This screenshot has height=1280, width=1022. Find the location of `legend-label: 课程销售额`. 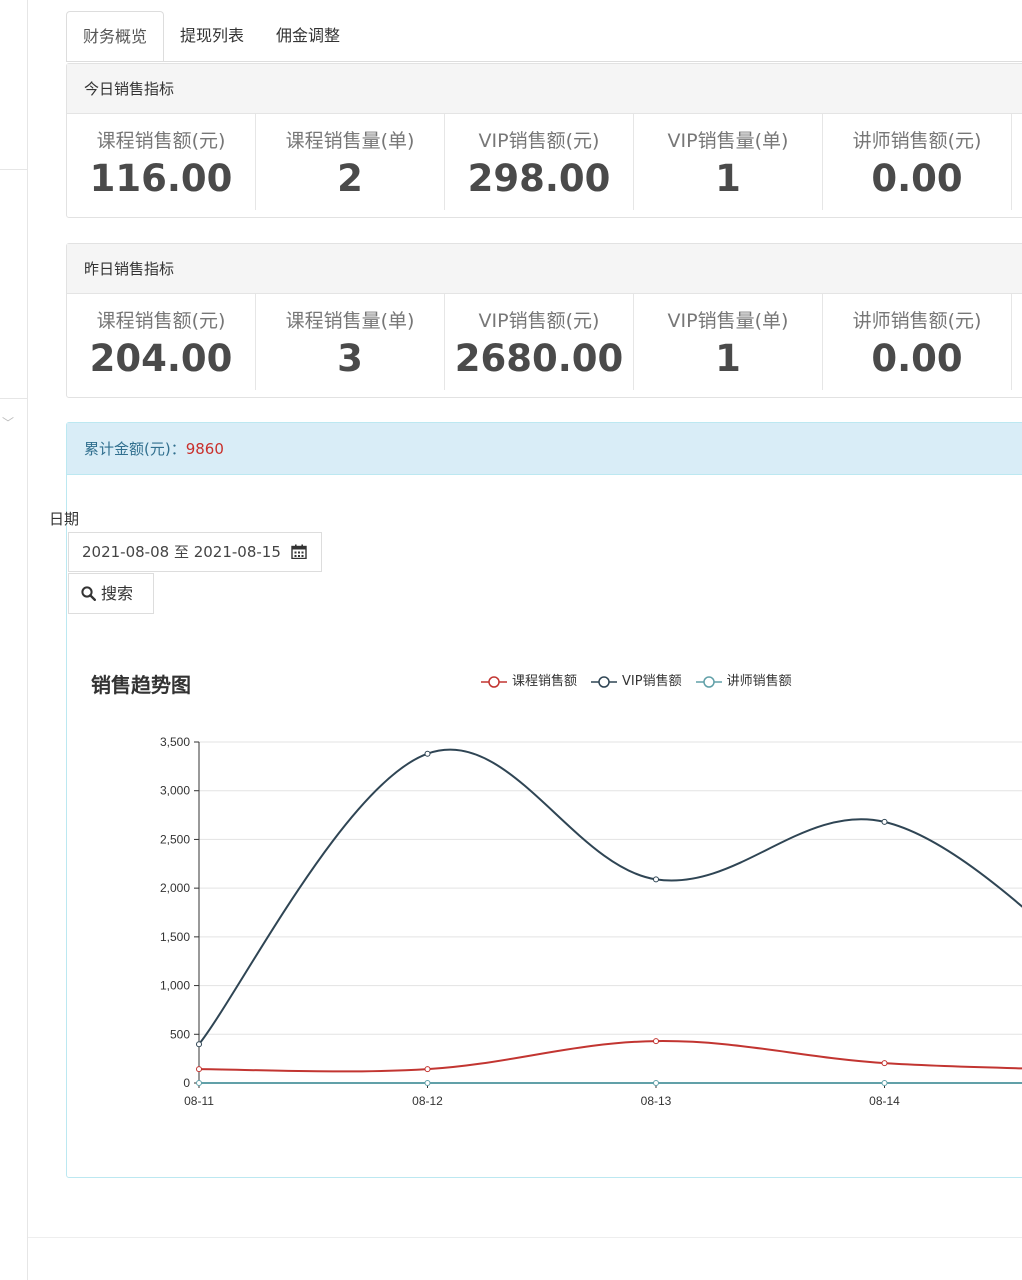

legend-label: 课程销售额 is located at coordinates (545, 681).